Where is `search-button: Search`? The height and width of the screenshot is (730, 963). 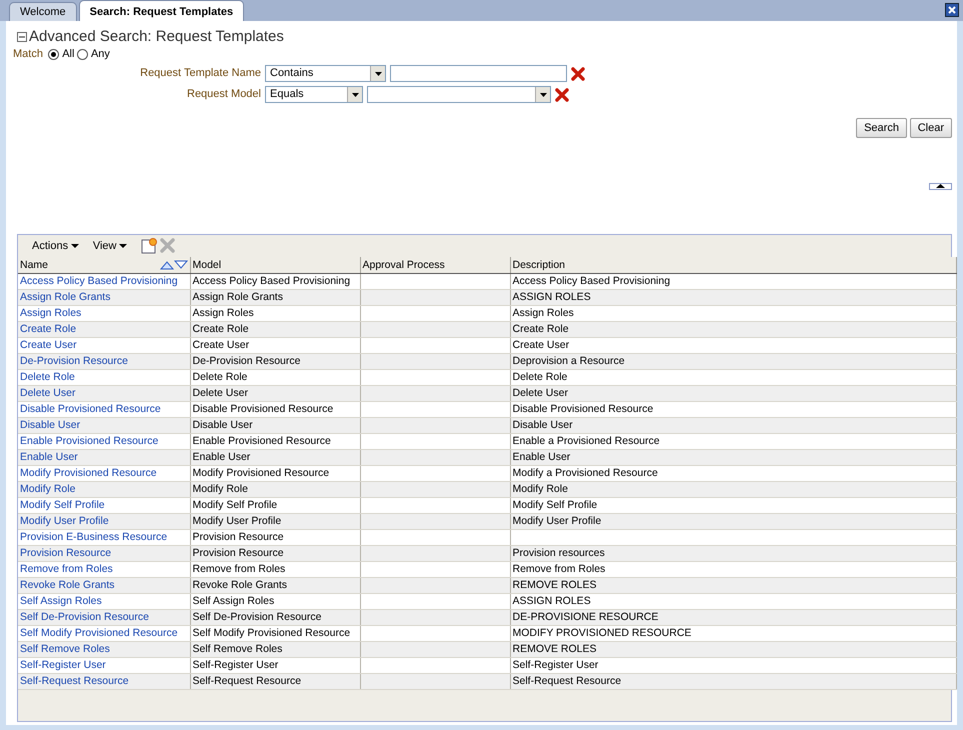
search-button: Search is located at coordinates (881, 128).